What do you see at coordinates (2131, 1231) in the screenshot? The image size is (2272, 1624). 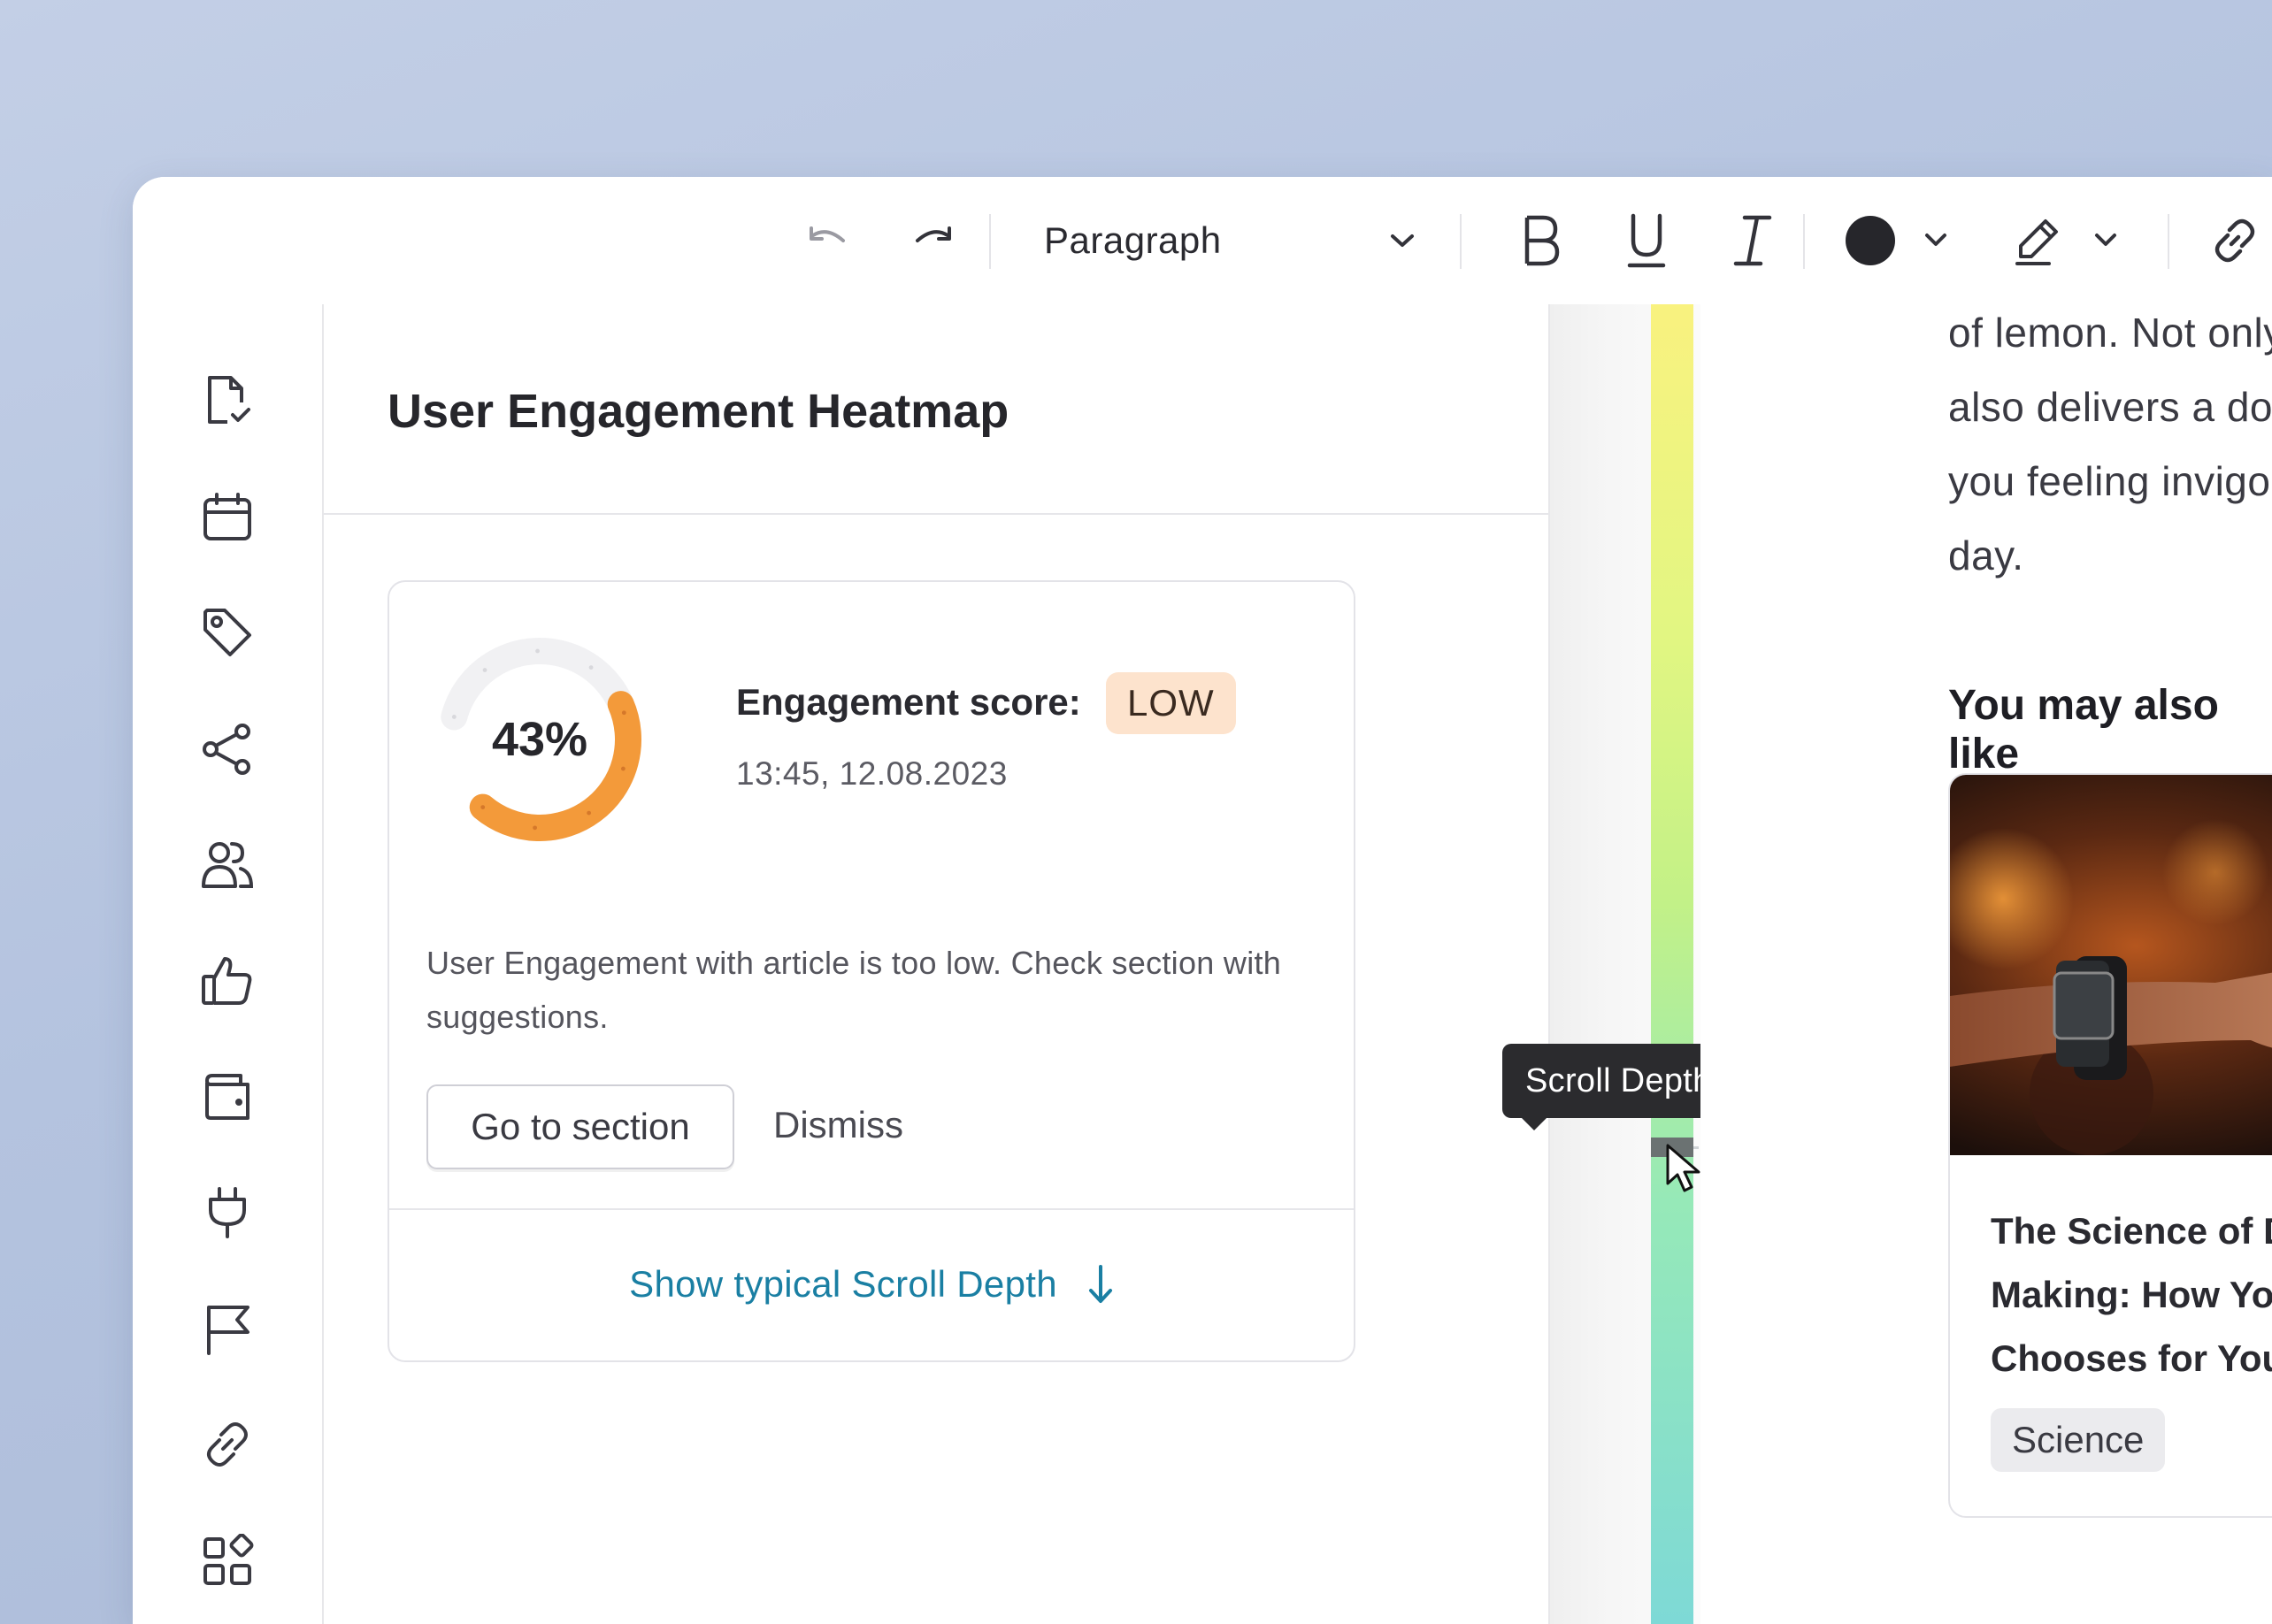 I see `recommendation-title-line: The Science of Decisio` at bounding box center [2131, 1231].